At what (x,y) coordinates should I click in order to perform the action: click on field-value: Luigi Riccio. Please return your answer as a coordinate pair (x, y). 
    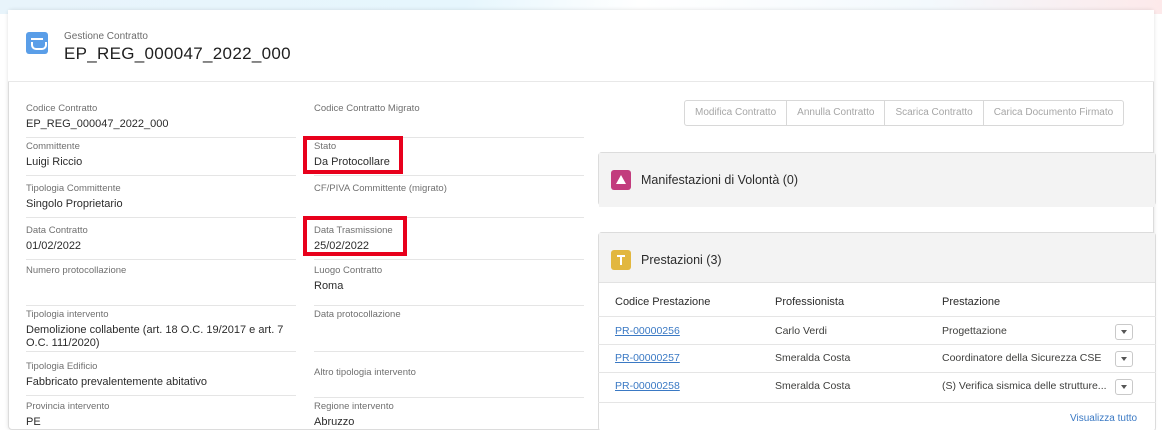
    Looking at the image, I should click on (54, 162).